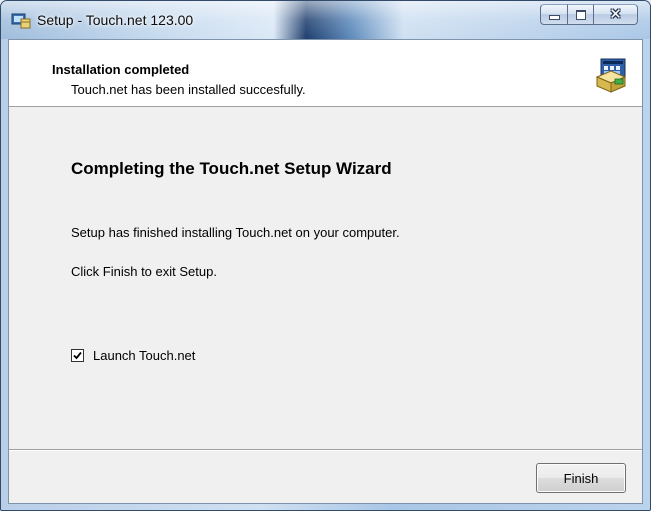 The width and height of the screenshot is (651, 511). I want to click on window-title: Setup - Touch.net 123.00, so click(115, 20).